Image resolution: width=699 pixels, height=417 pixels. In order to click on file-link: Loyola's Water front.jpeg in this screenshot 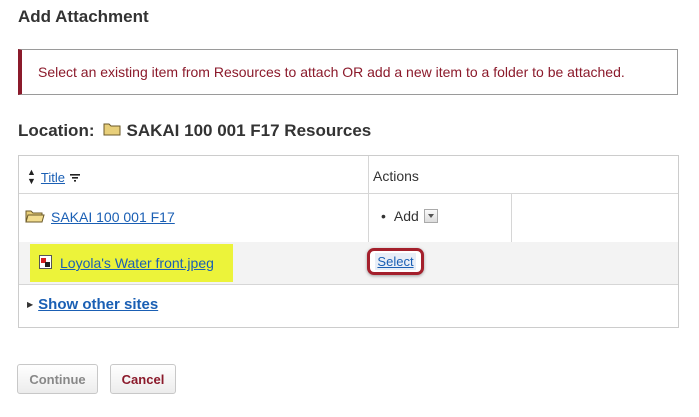, I will do `click(137, 263)`.